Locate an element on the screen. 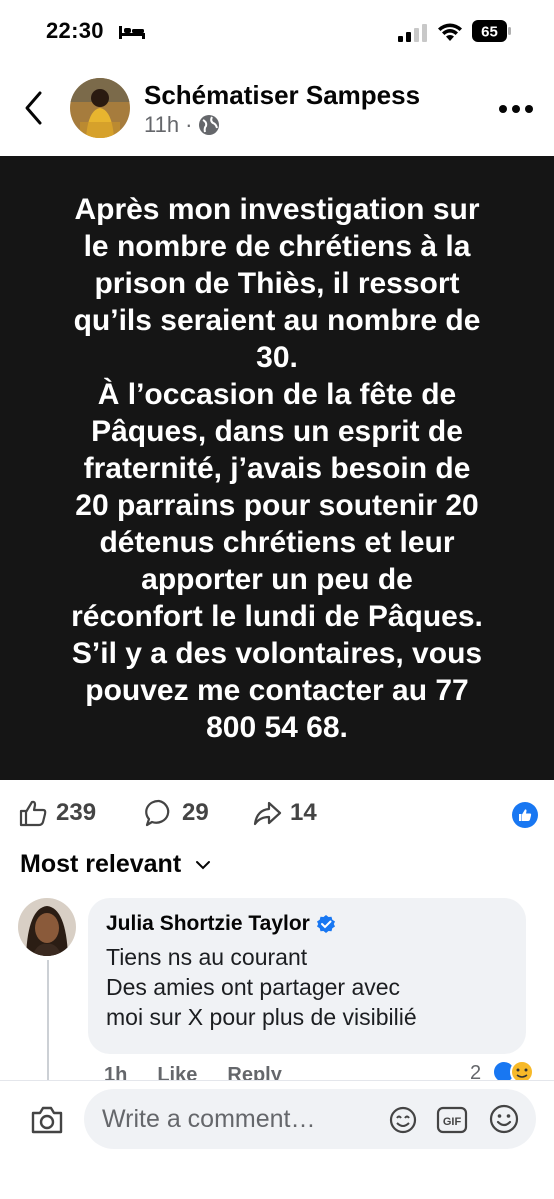  thread-line is located at coordinates (48, 1020).